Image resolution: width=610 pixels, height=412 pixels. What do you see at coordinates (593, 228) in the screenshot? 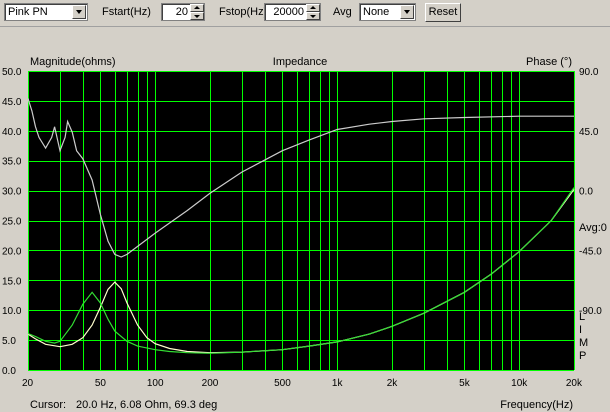
I see `avg-indicator: Avg:0` at bounding box center [593, 228].